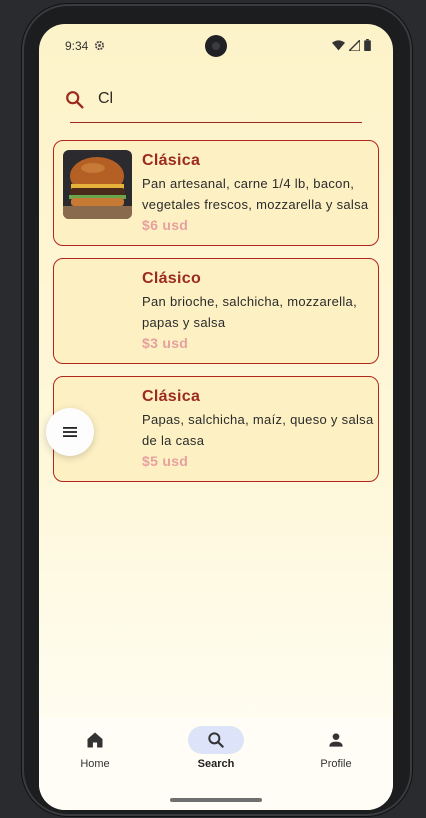 The width and height of the screenshot is (426, 818). I want to click on battery-icon, so click(367, 45).